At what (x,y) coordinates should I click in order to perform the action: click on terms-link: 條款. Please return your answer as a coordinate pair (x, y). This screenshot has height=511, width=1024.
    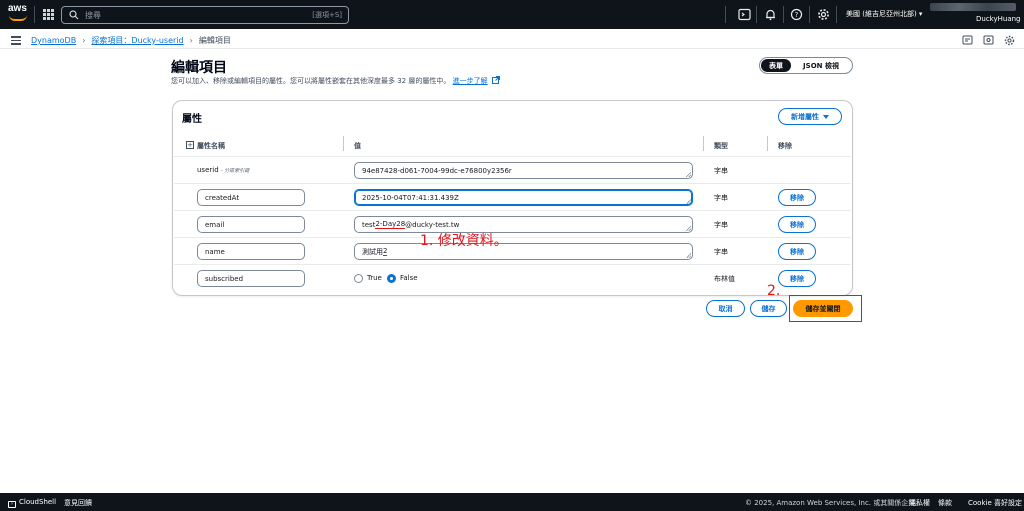
    Looking at the image, I should click on (945, 503).